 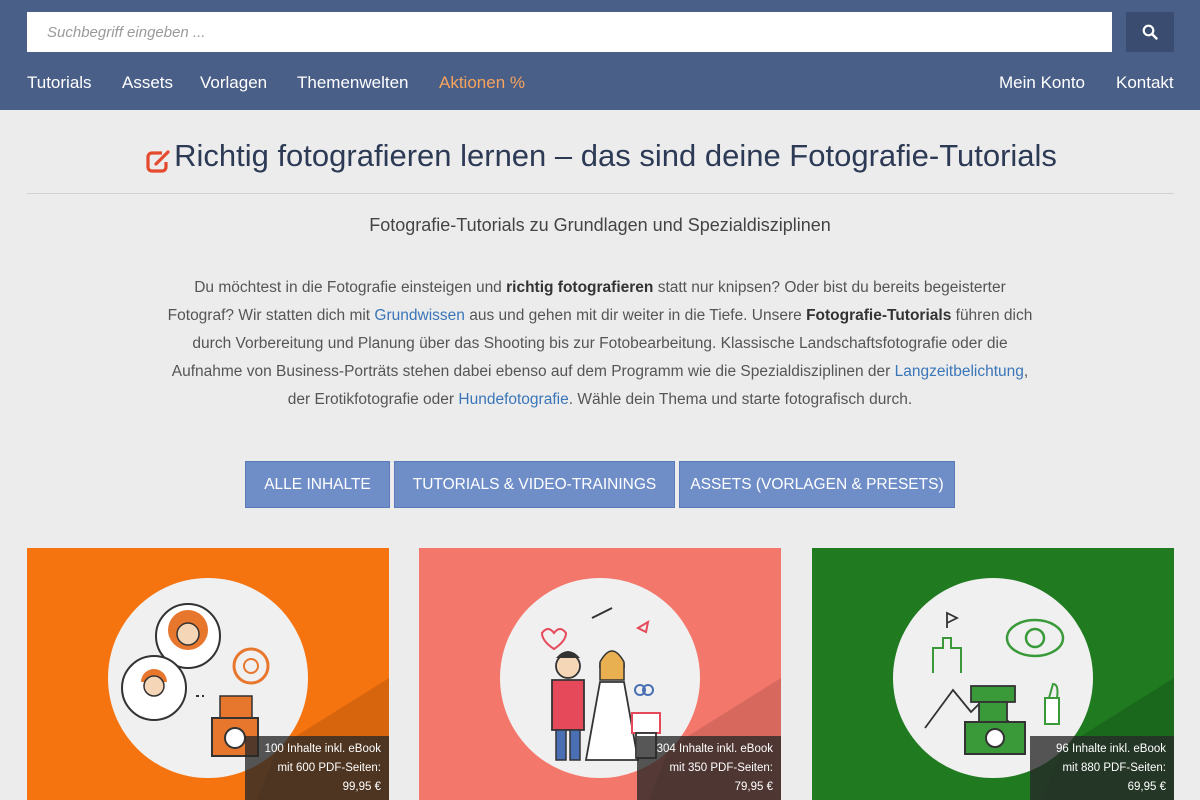 What do you see at coordinates (329, 768) in the screenshot?
I see `card-pages: mit 600 PDF-Seiten:` at bounding box center [329, 768].